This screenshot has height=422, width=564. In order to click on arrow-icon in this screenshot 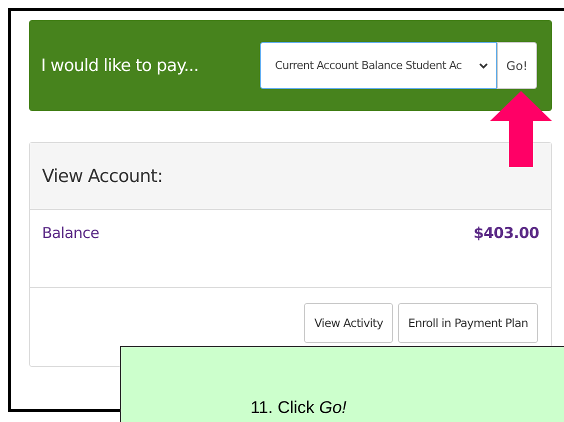, I will do `click(521, 129)`.